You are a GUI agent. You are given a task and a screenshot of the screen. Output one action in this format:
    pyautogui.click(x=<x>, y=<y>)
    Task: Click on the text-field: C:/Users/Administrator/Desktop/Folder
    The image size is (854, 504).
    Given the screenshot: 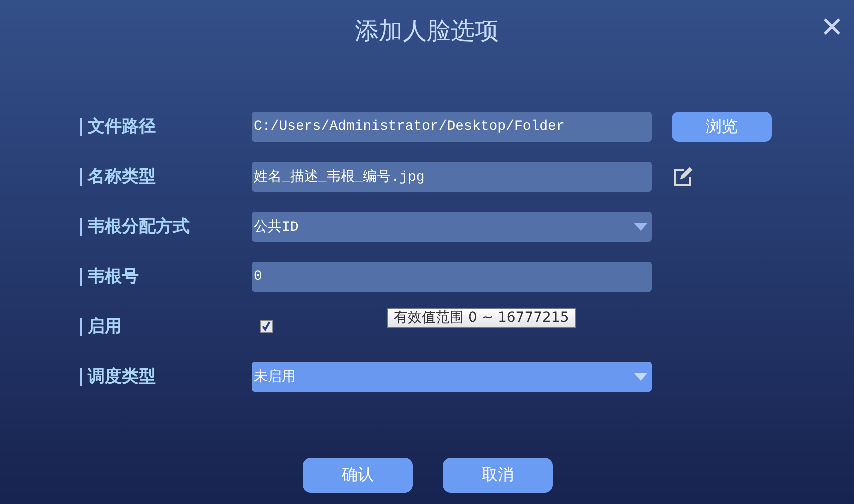 What is the action you would take?
    pyautogui.click(x=452, y=127)
    